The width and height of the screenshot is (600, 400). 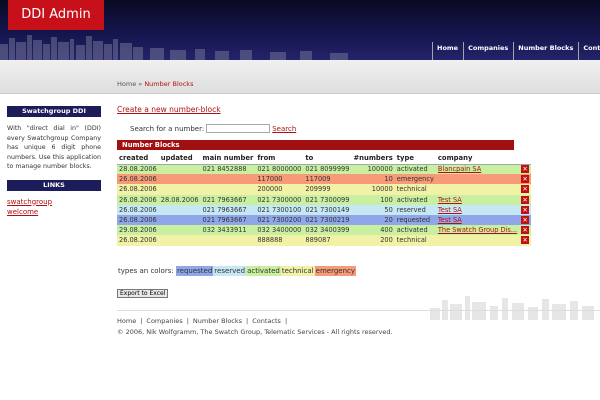 I want to click on cell-company: Blancpain SA, so click(x=477, y=169).